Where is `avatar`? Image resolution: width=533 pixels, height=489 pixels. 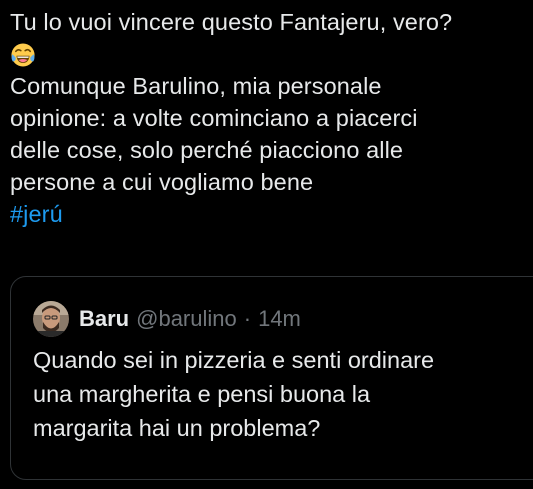
avatar is located at coordinates (51, 319).